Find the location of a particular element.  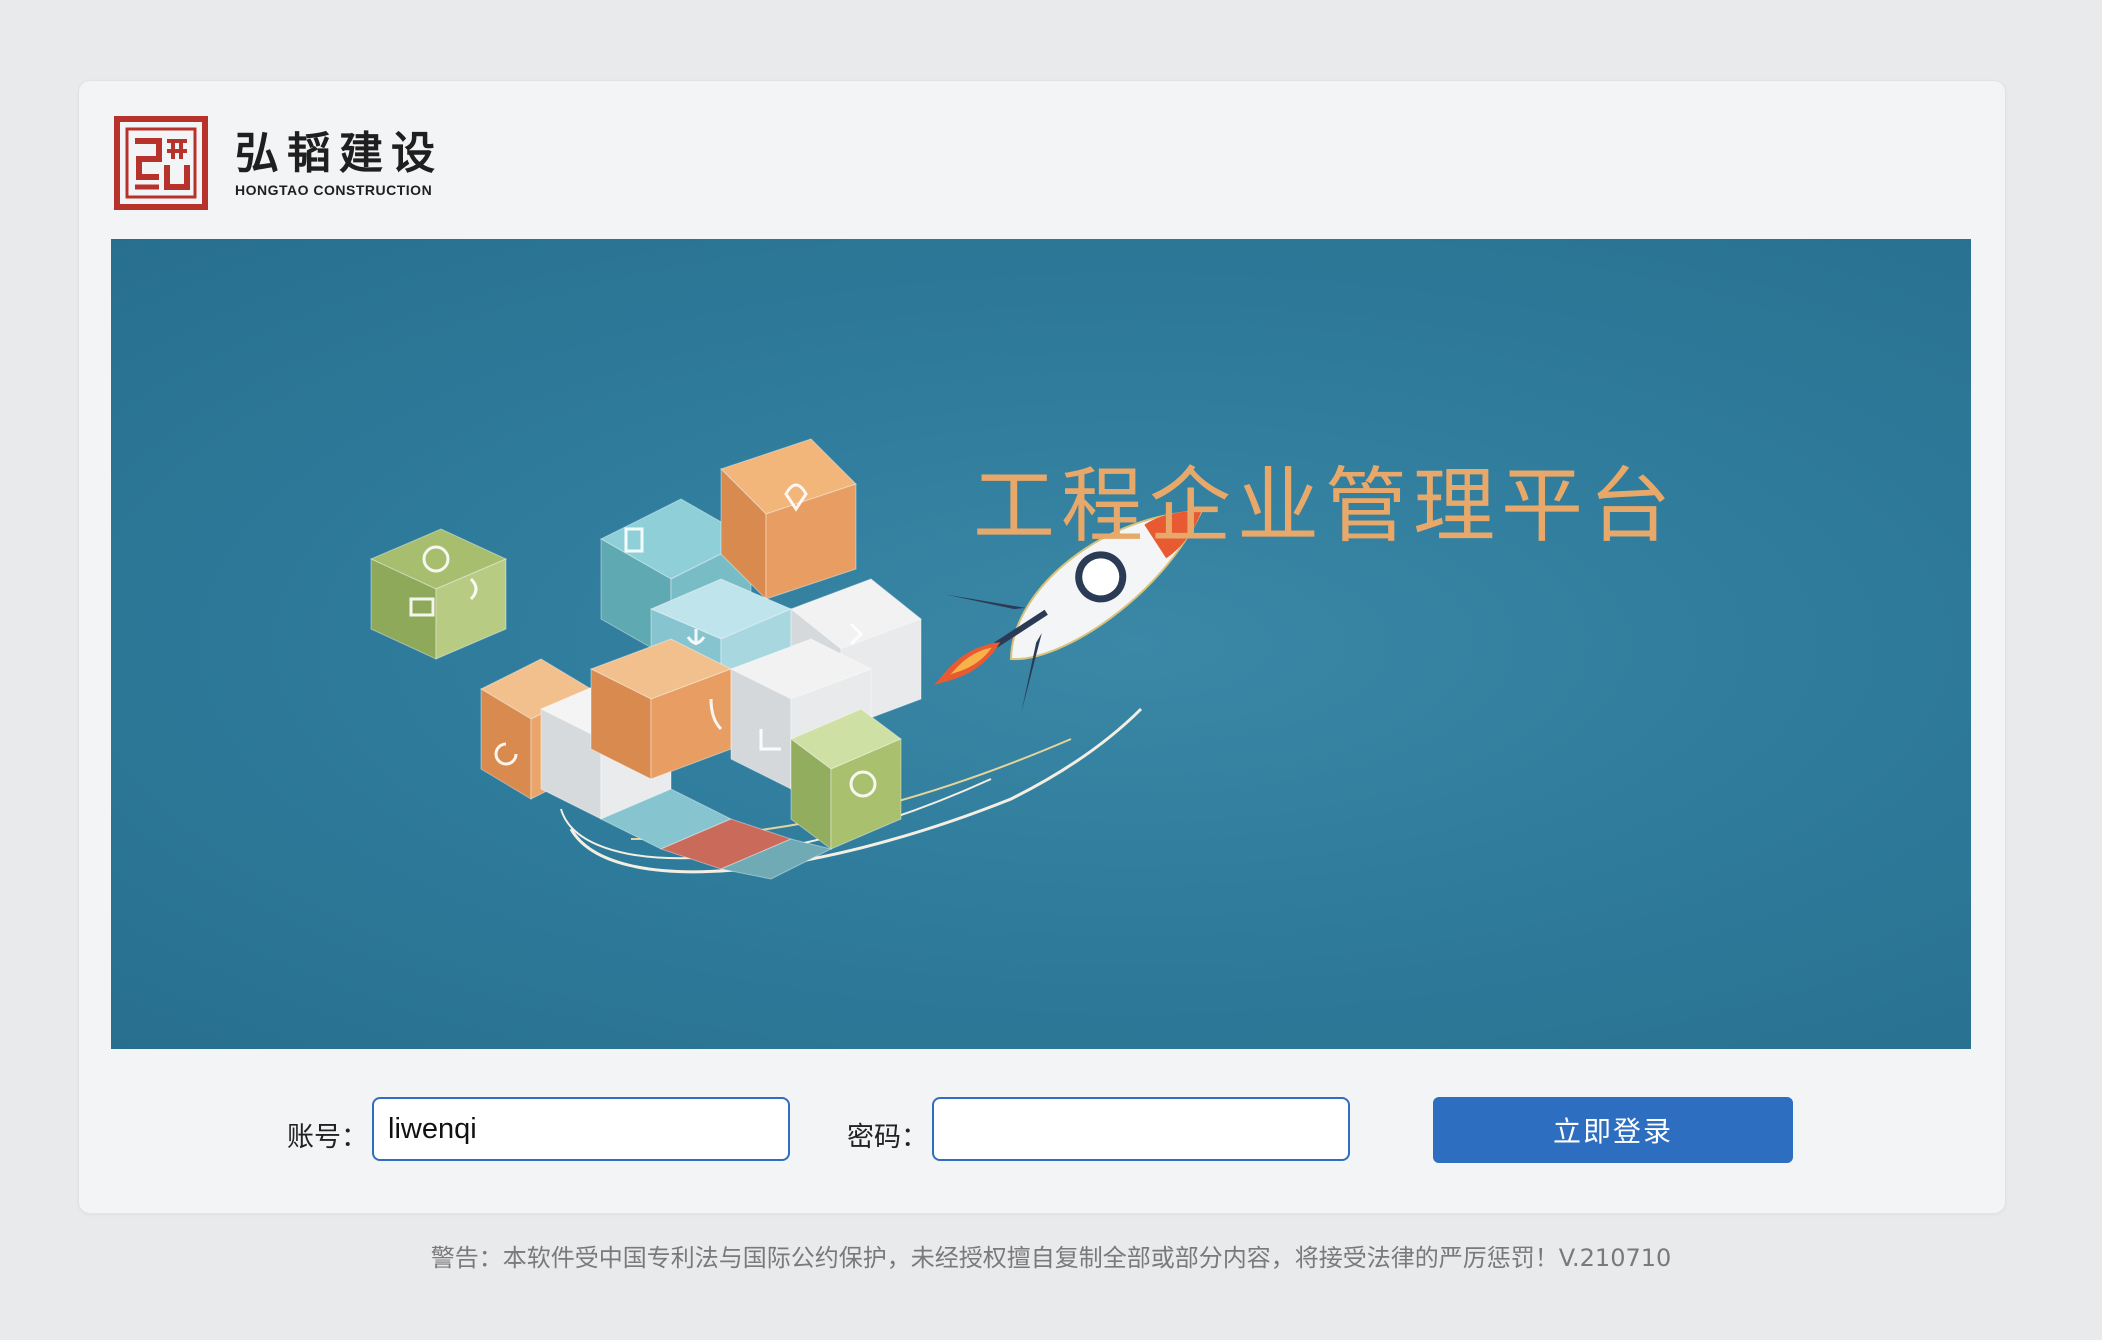

brand-name-cn: 弘韬建设 is located at coordinates (339, 153).